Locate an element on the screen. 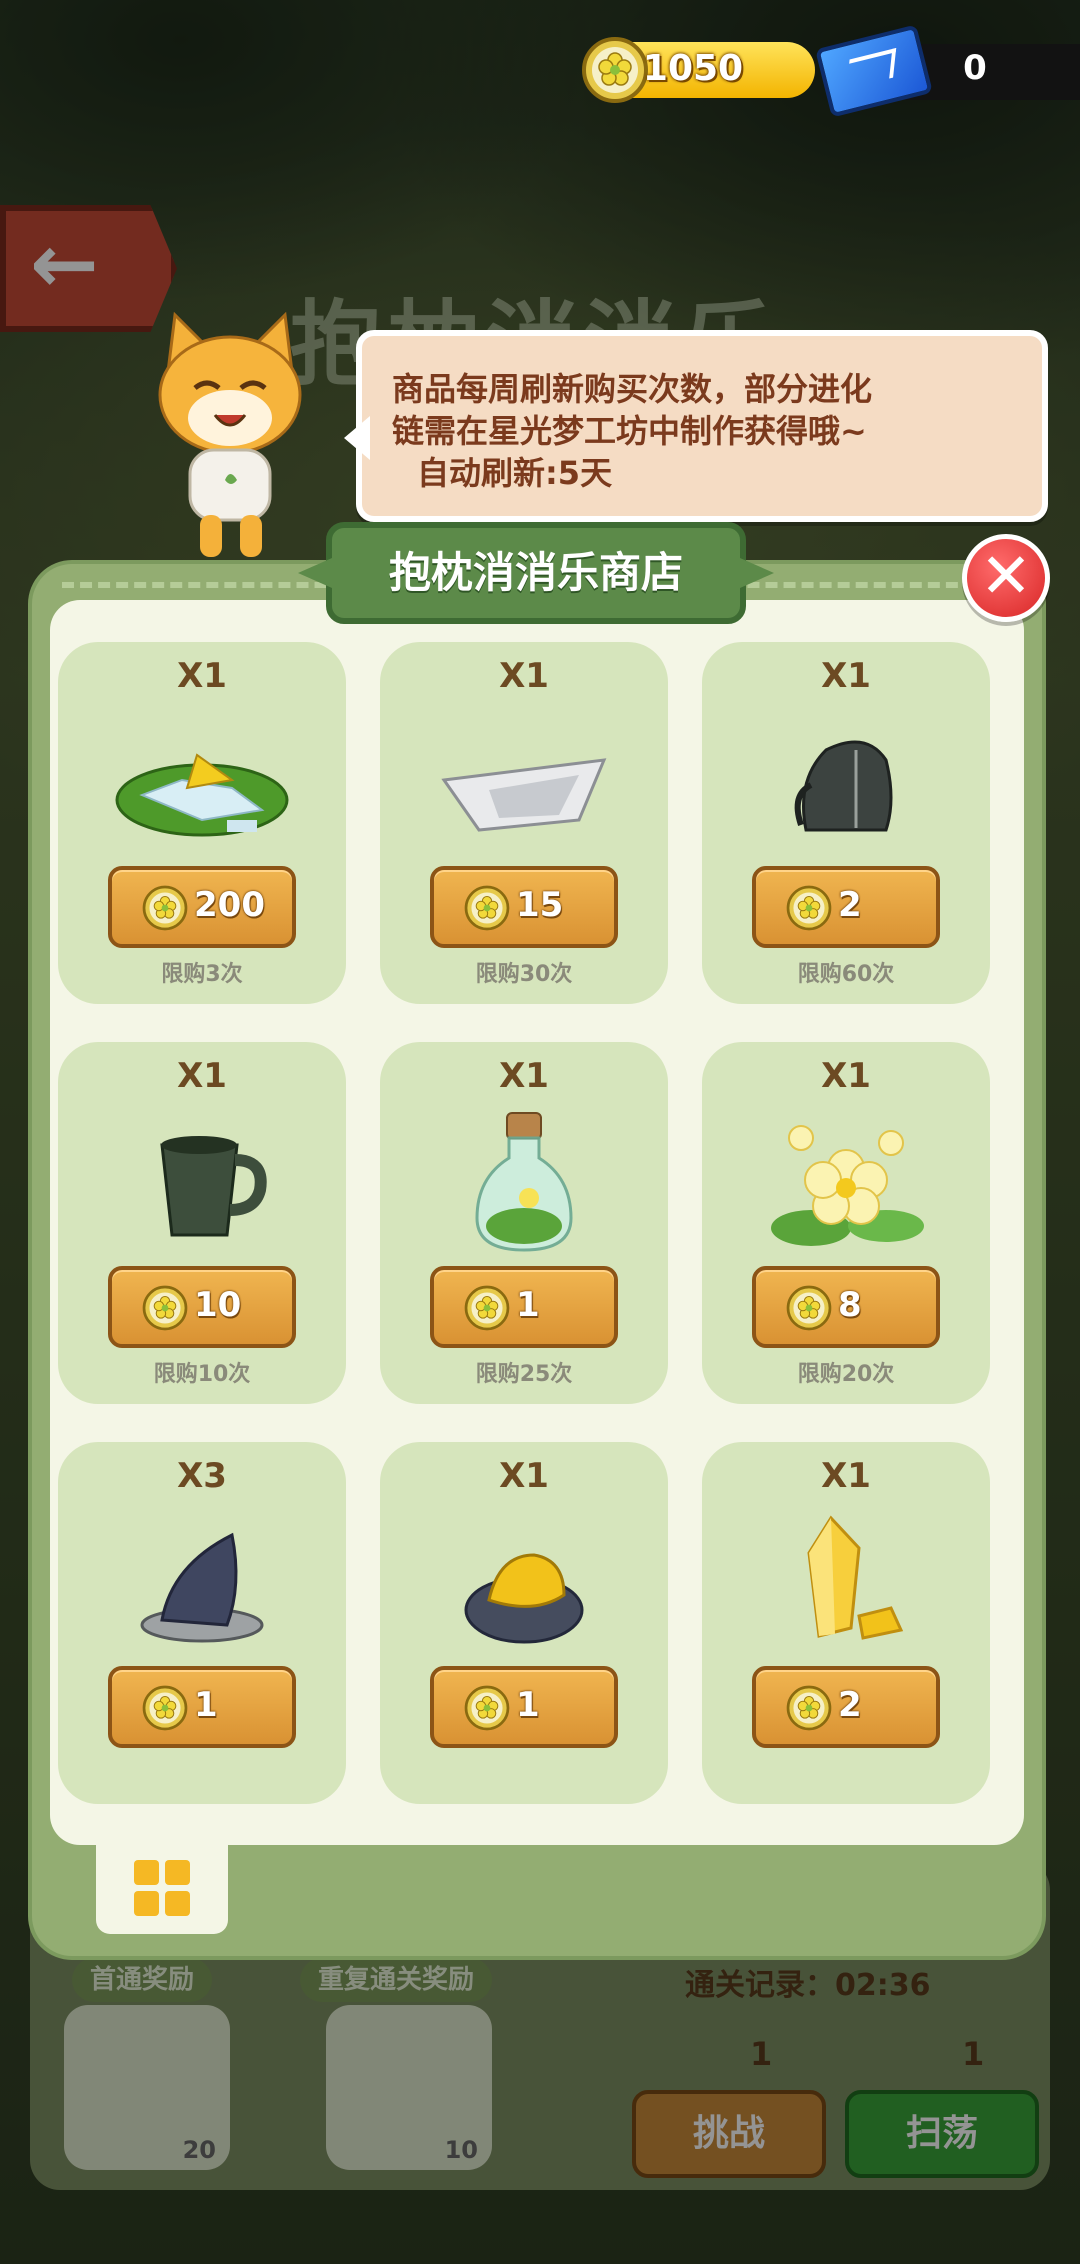 The image size is (1080, 2264). shop-item-paper-boat: X1 15 限购30次 is located at coordinates (524, 823).